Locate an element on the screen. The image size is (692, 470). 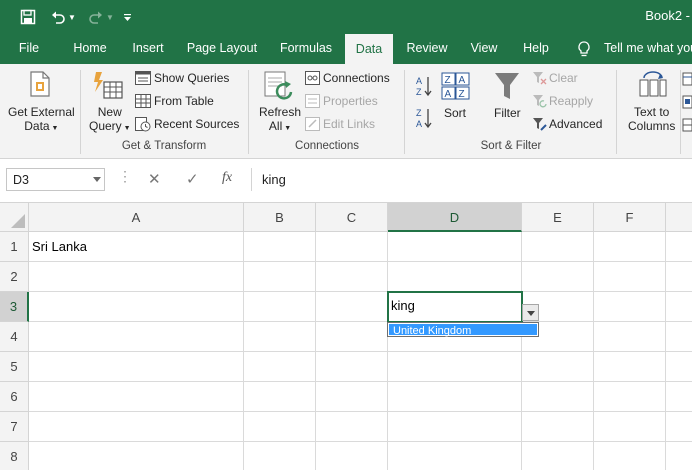
tell-me-search: Tell me what you is located at coordinates (648, 49).